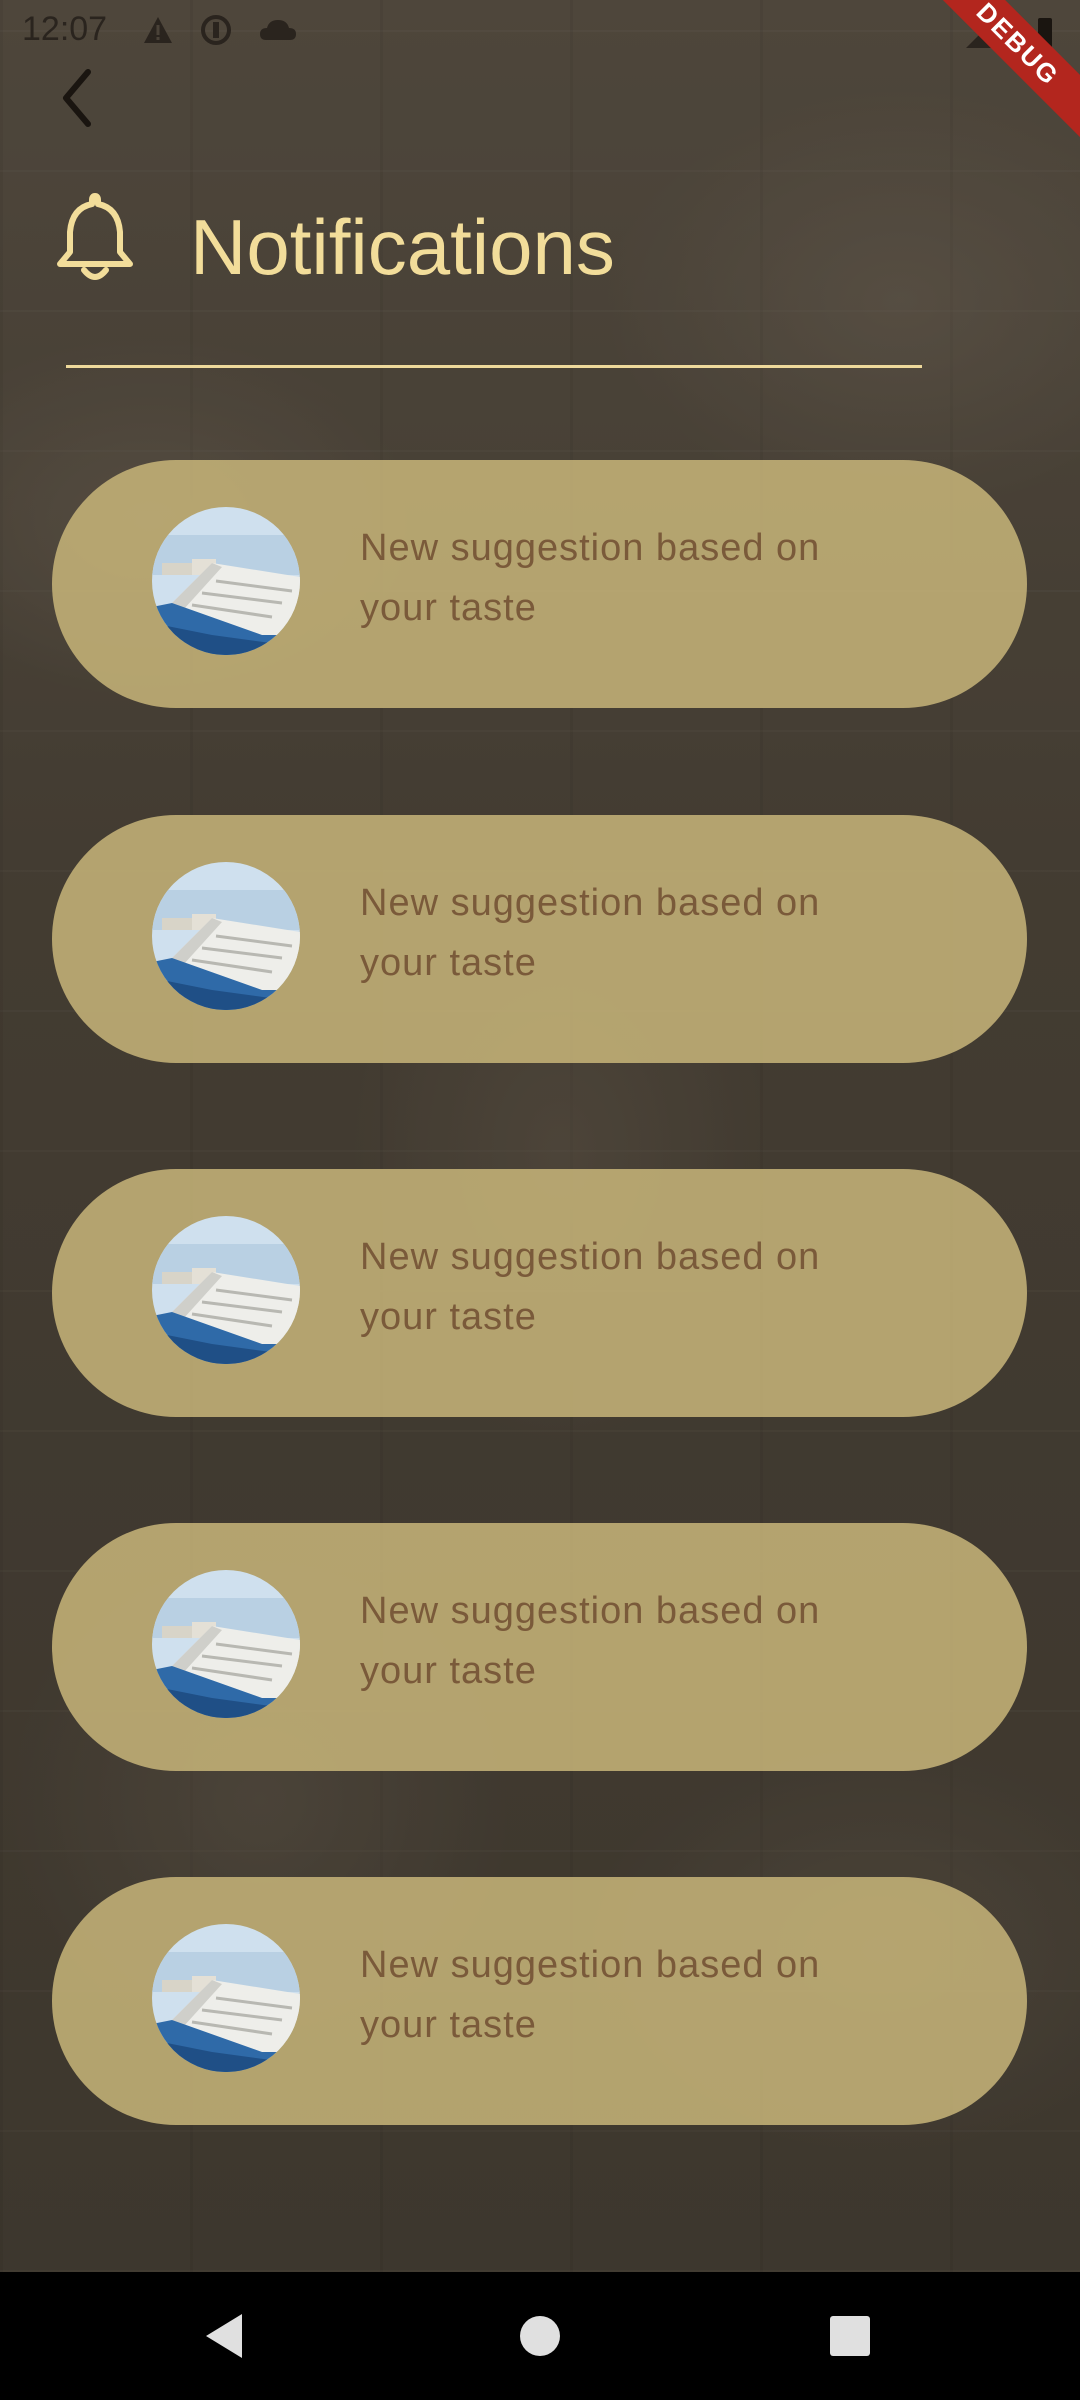 The image size is (1080, 2400). What do you see at coordinates (226, 2336) in the screenshot?
I see `triangle-back-icon` at bounding box center [226, 2336].